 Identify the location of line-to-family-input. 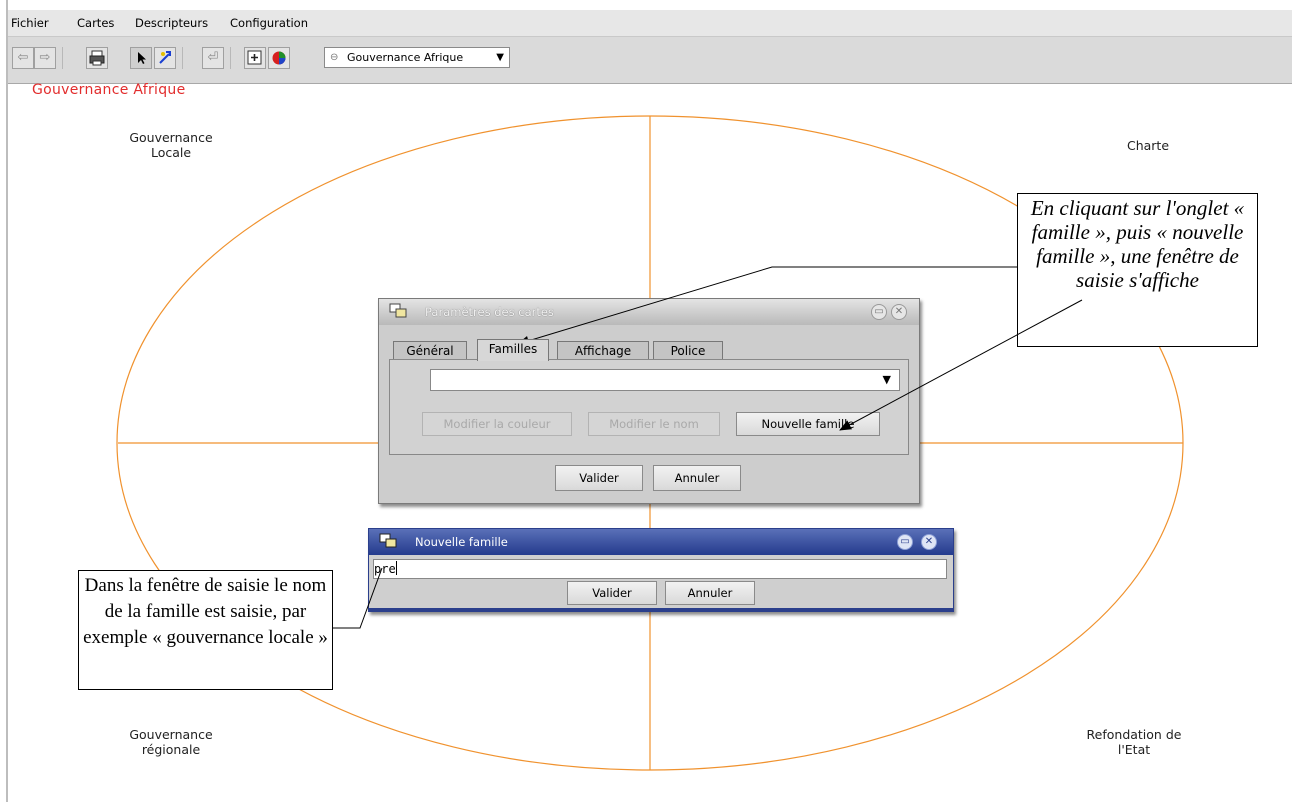
(358, 598).